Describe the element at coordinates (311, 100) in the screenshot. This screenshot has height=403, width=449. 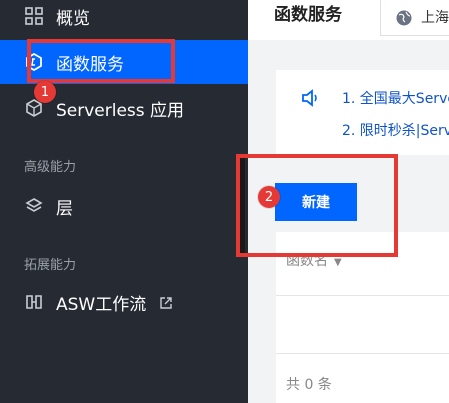
I see `speaker-icon` at that location.